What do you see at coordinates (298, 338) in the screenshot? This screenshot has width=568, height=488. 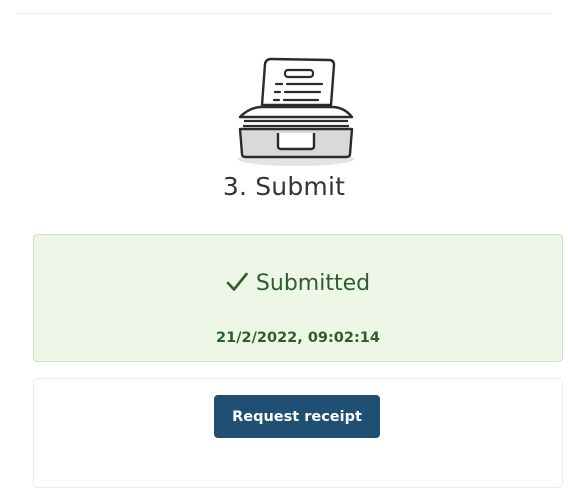 I see `submitted-timestamp: 21/2/2022, 09:02:14` at bounding box center [298, 338].